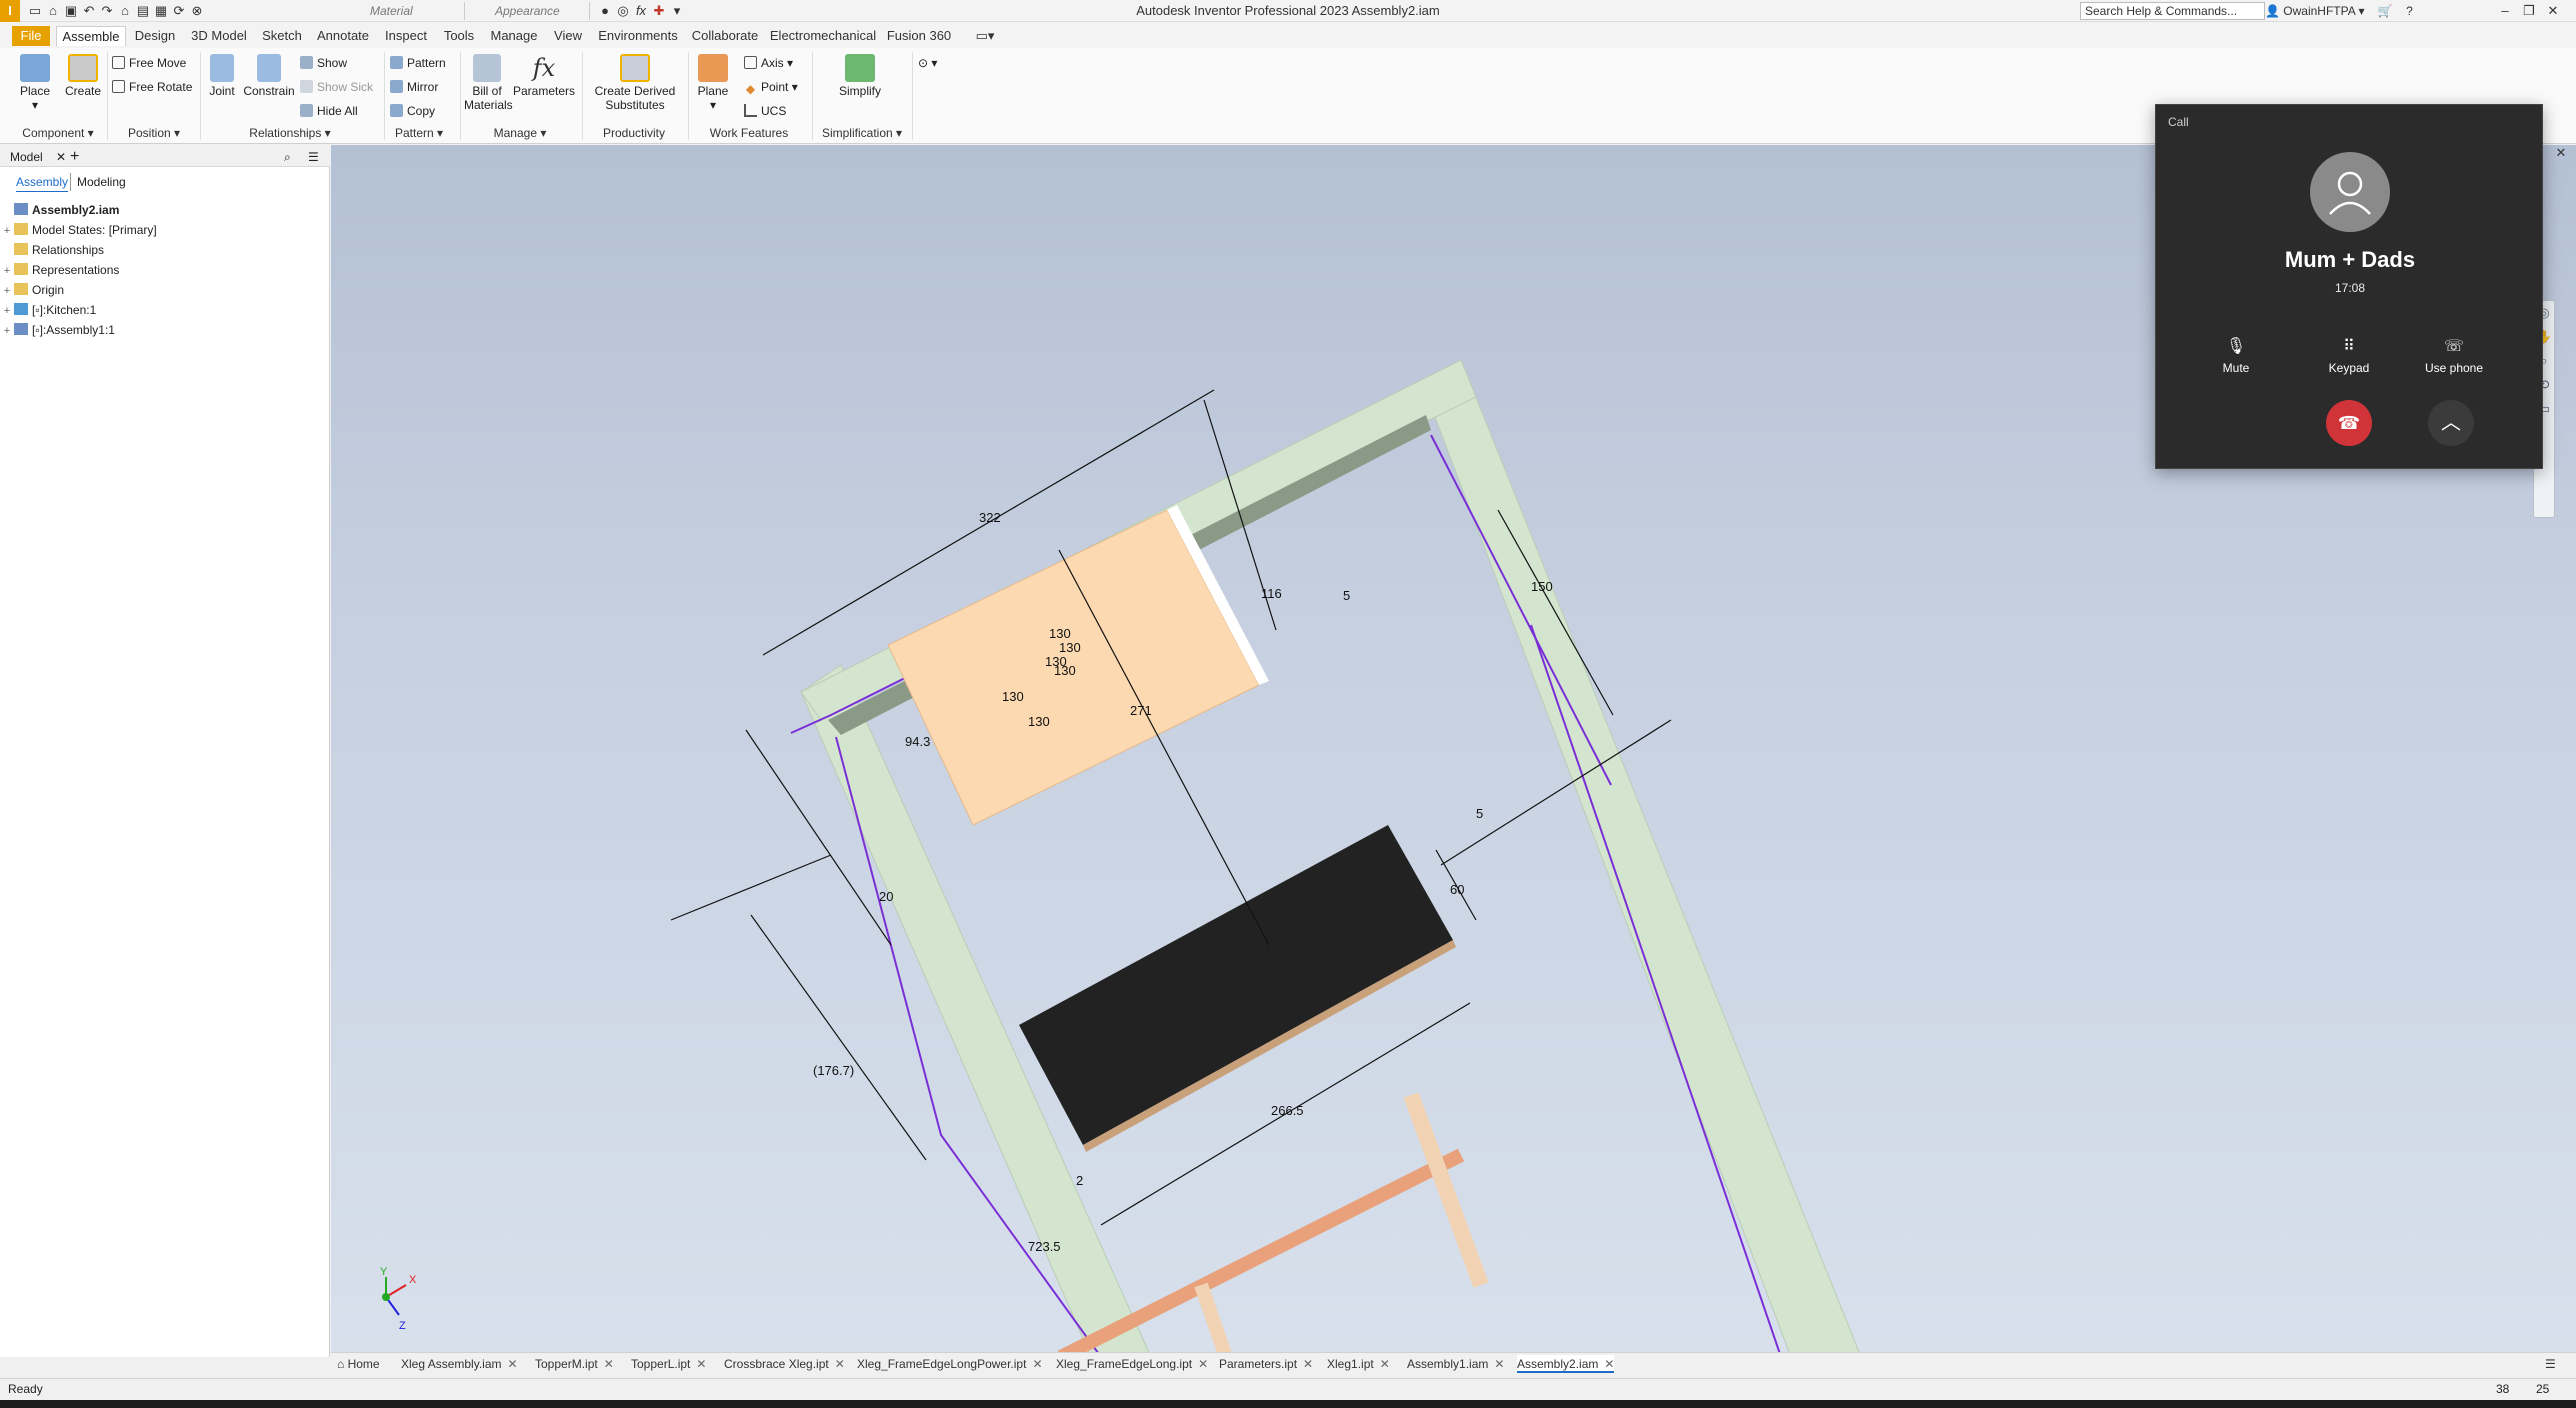 The image size is (2576, 1408). I want to click on inventor-logo-icon: I, so click(10, 11).